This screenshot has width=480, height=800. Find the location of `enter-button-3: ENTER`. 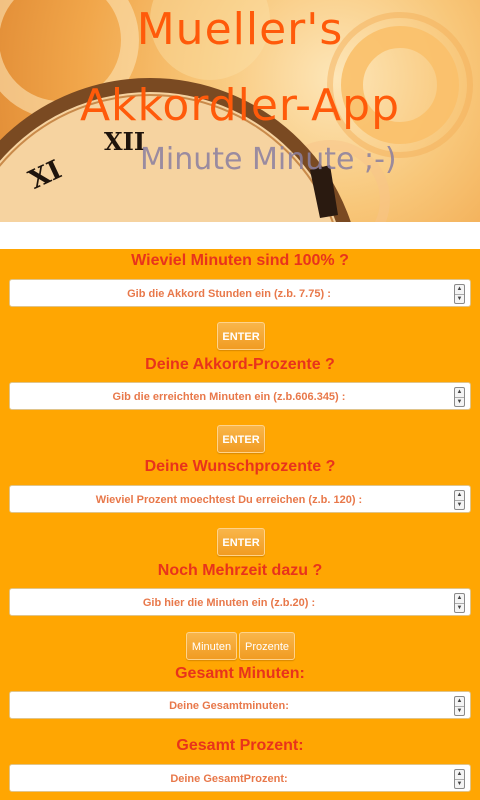

enter-button-3: ENTER is located at coordinates (241, 542).